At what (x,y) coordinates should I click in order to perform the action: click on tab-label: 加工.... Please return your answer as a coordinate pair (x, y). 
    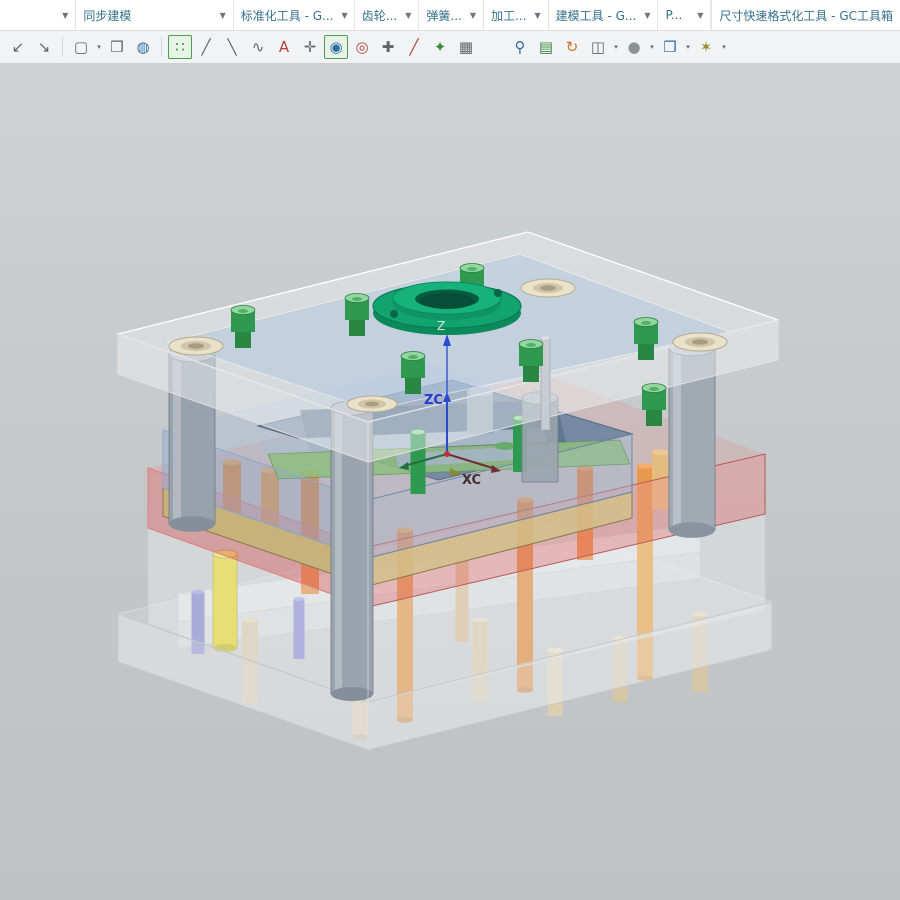
    Looking at the image, I should click on (509, 15).